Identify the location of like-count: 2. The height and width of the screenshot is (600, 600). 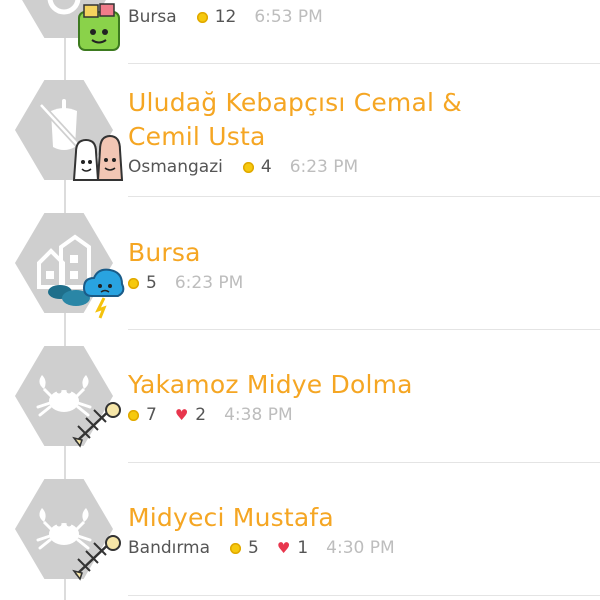
(201, 415).